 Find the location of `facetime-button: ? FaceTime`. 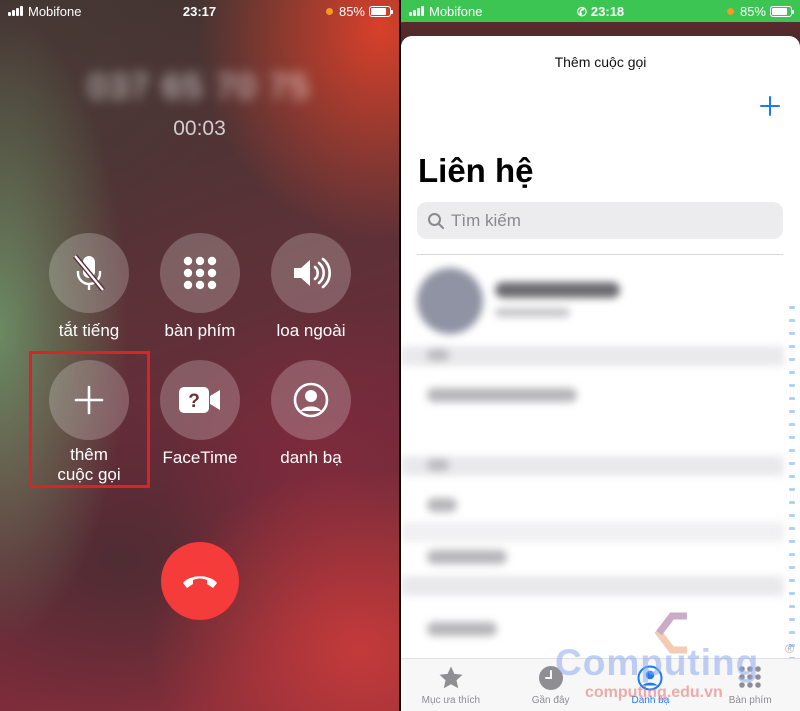

facetime-button: ? FaceTime is located at coordinates (200, 414).